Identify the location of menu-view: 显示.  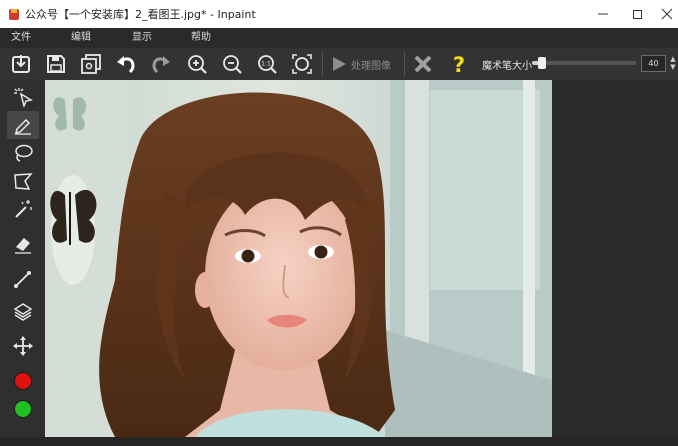
(142, 38).